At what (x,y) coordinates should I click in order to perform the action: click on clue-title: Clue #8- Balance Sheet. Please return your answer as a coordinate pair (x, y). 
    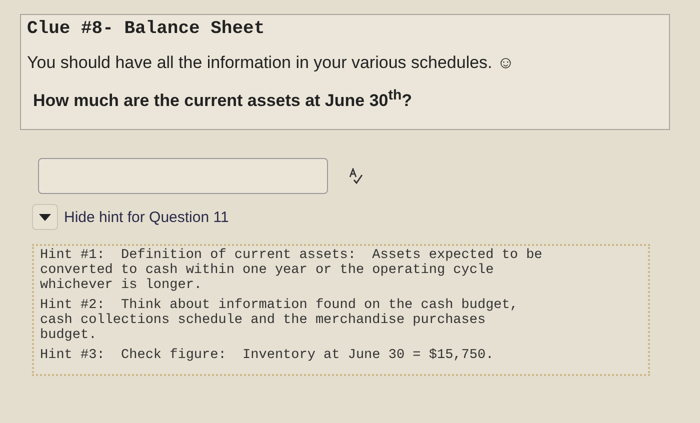
    Looking at the image, I should click on (146, 29).